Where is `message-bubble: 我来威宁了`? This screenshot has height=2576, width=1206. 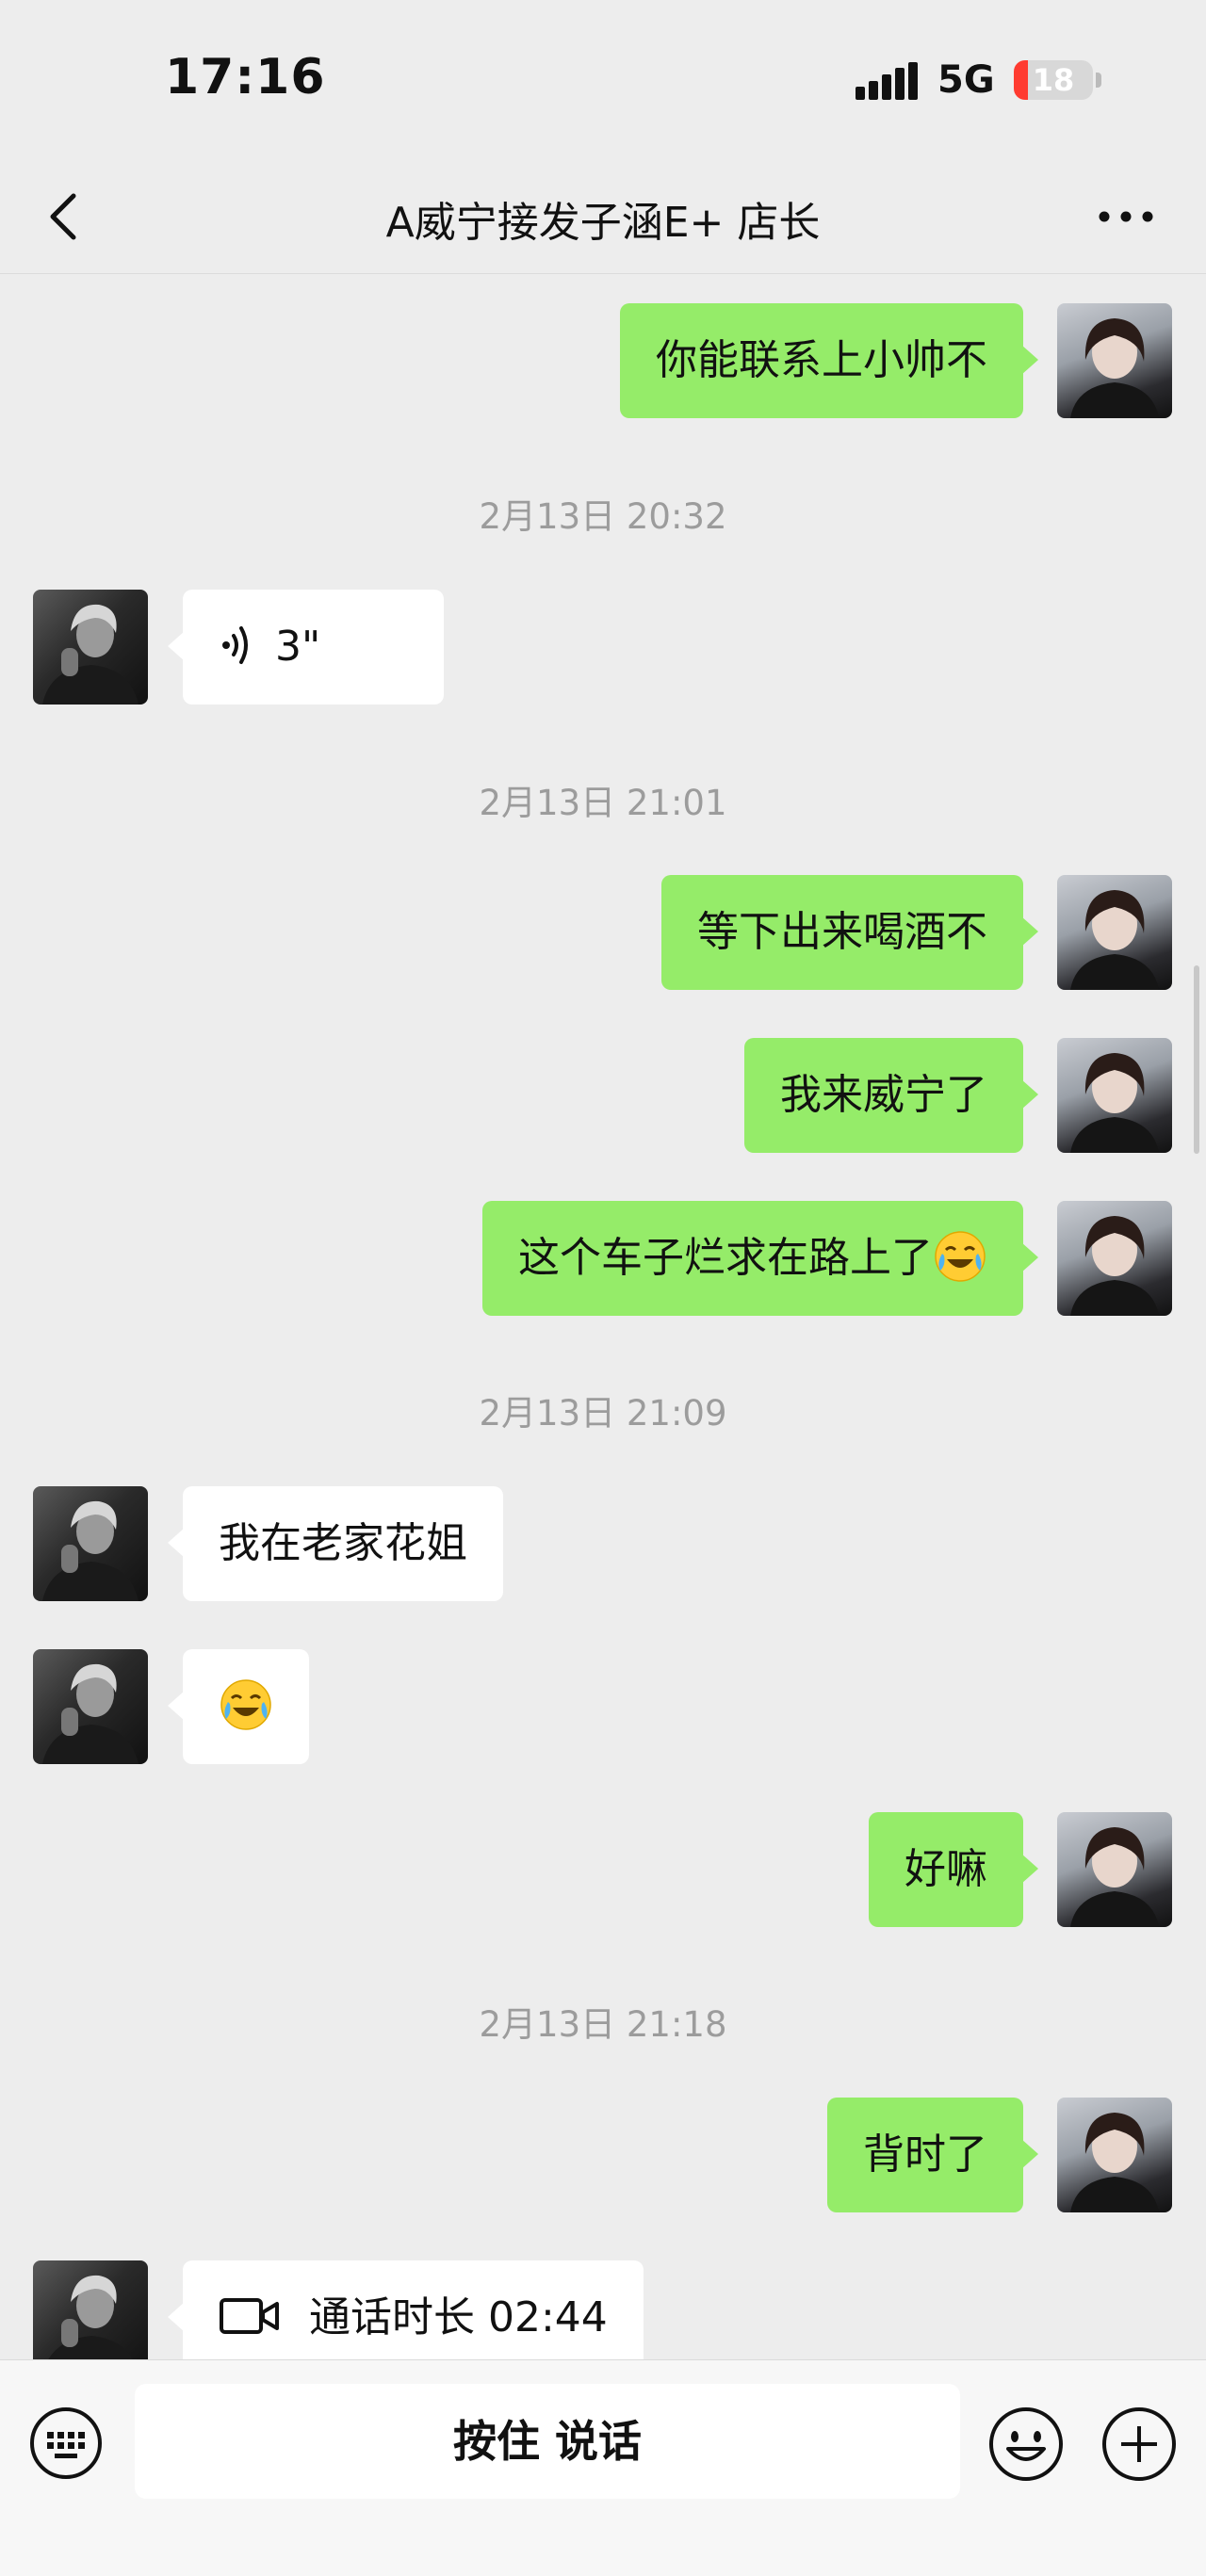
message-bubble: 我来威宁了 is located at coordinates (891, 1095).